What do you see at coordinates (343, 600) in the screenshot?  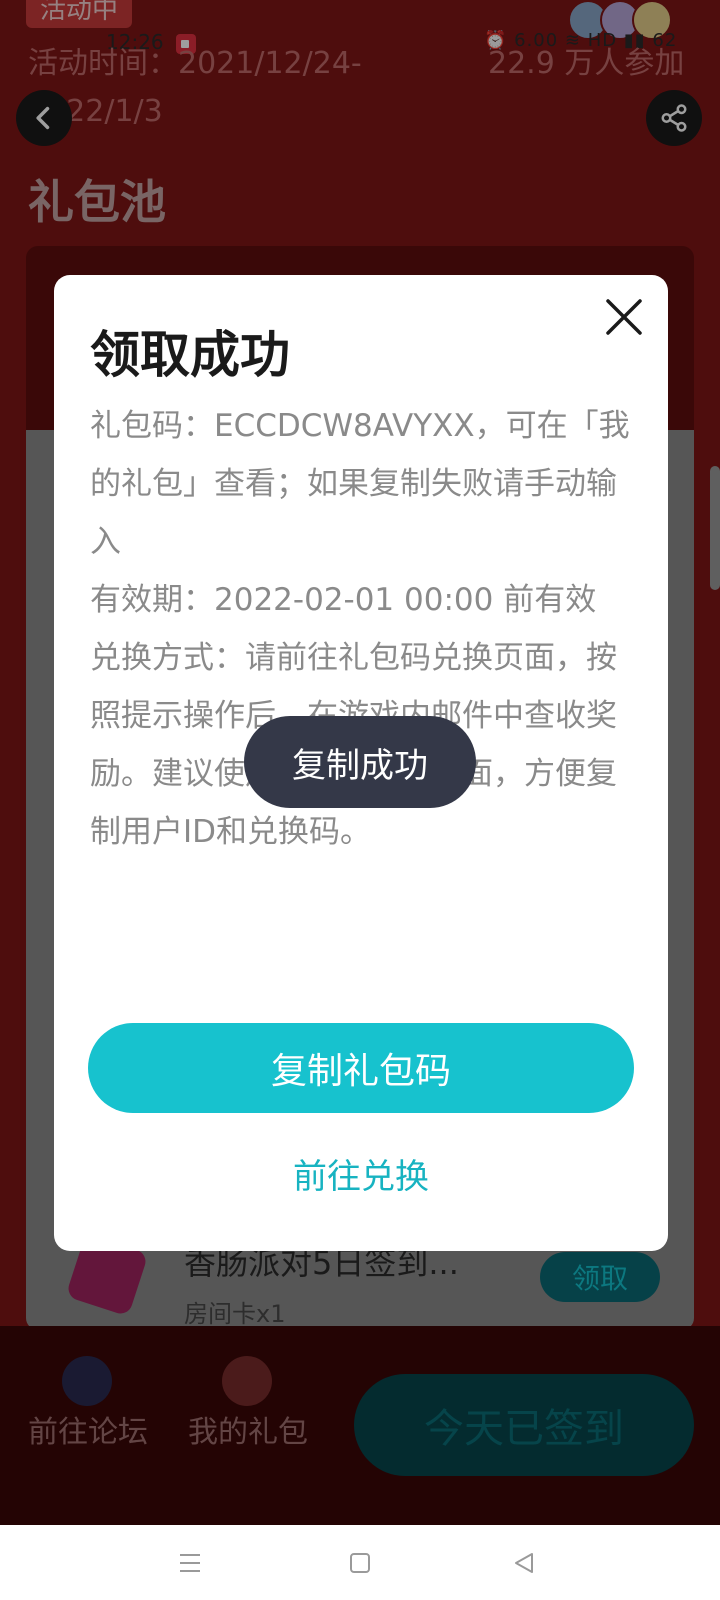 I see `validity-text: 有效期：2022-02-01 00:00 前有效` at bounding box center [343, 600].